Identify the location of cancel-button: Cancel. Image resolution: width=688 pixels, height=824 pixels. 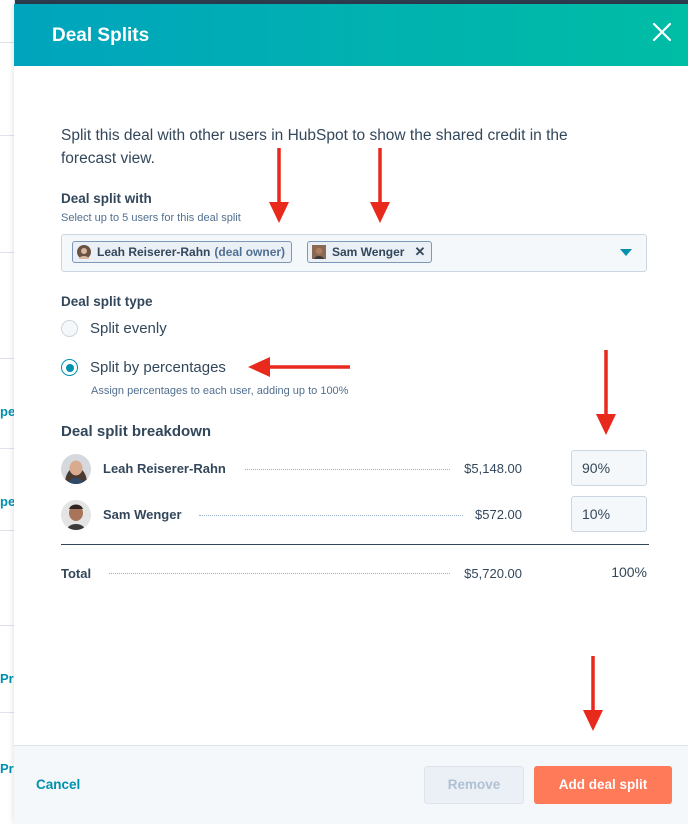
(58, 784).